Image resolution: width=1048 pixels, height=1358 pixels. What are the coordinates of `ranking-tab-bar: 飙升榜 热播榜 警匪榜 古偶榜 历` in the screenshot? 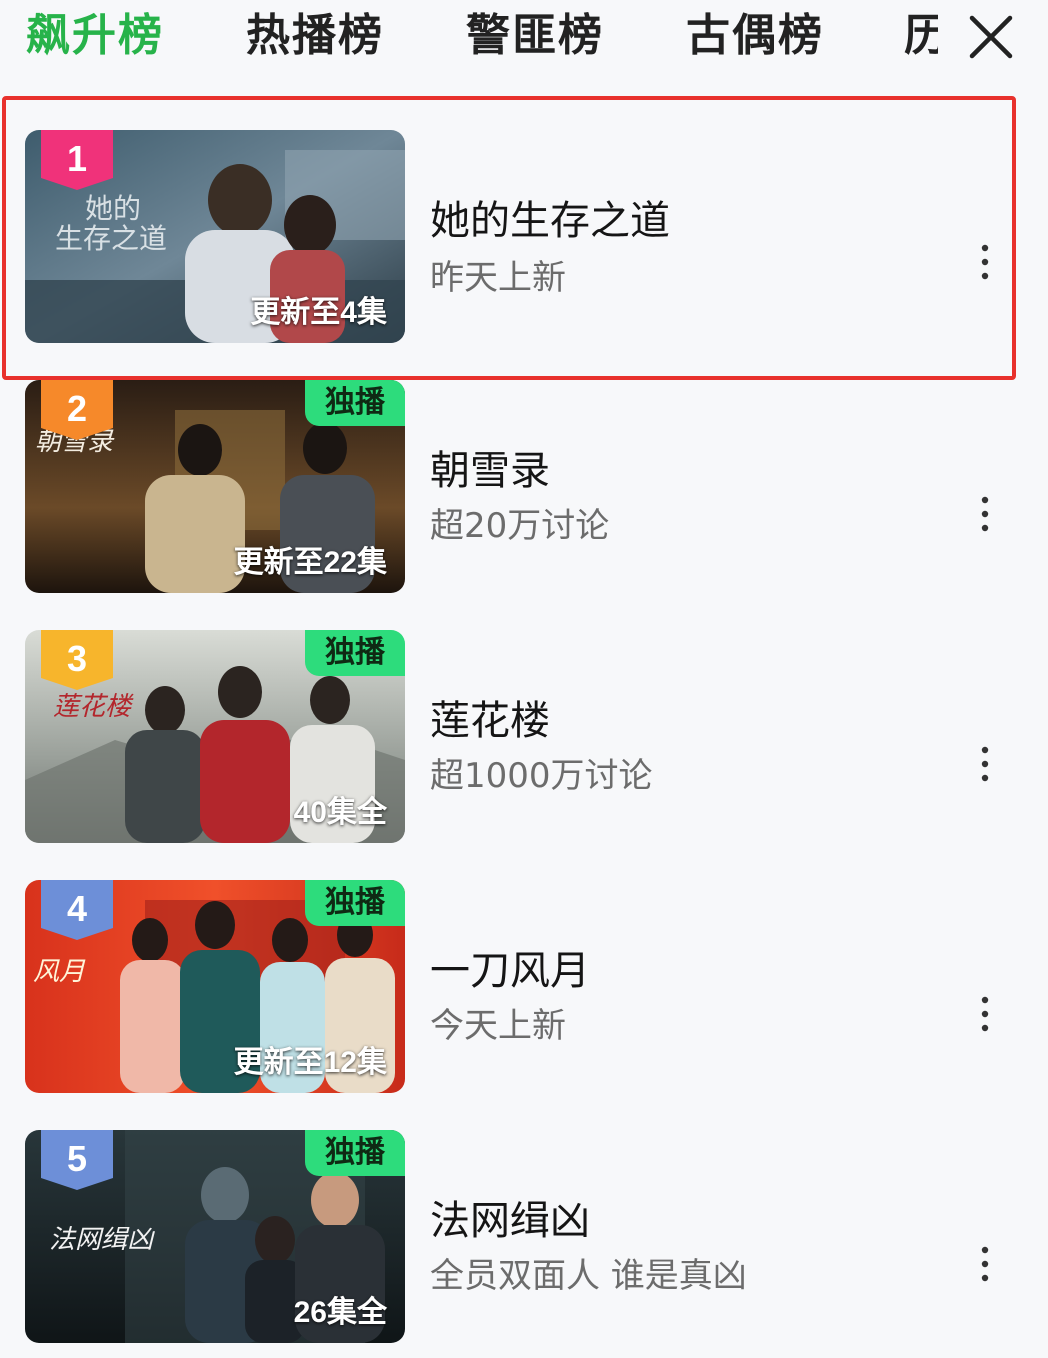 It's located at (524, 39).